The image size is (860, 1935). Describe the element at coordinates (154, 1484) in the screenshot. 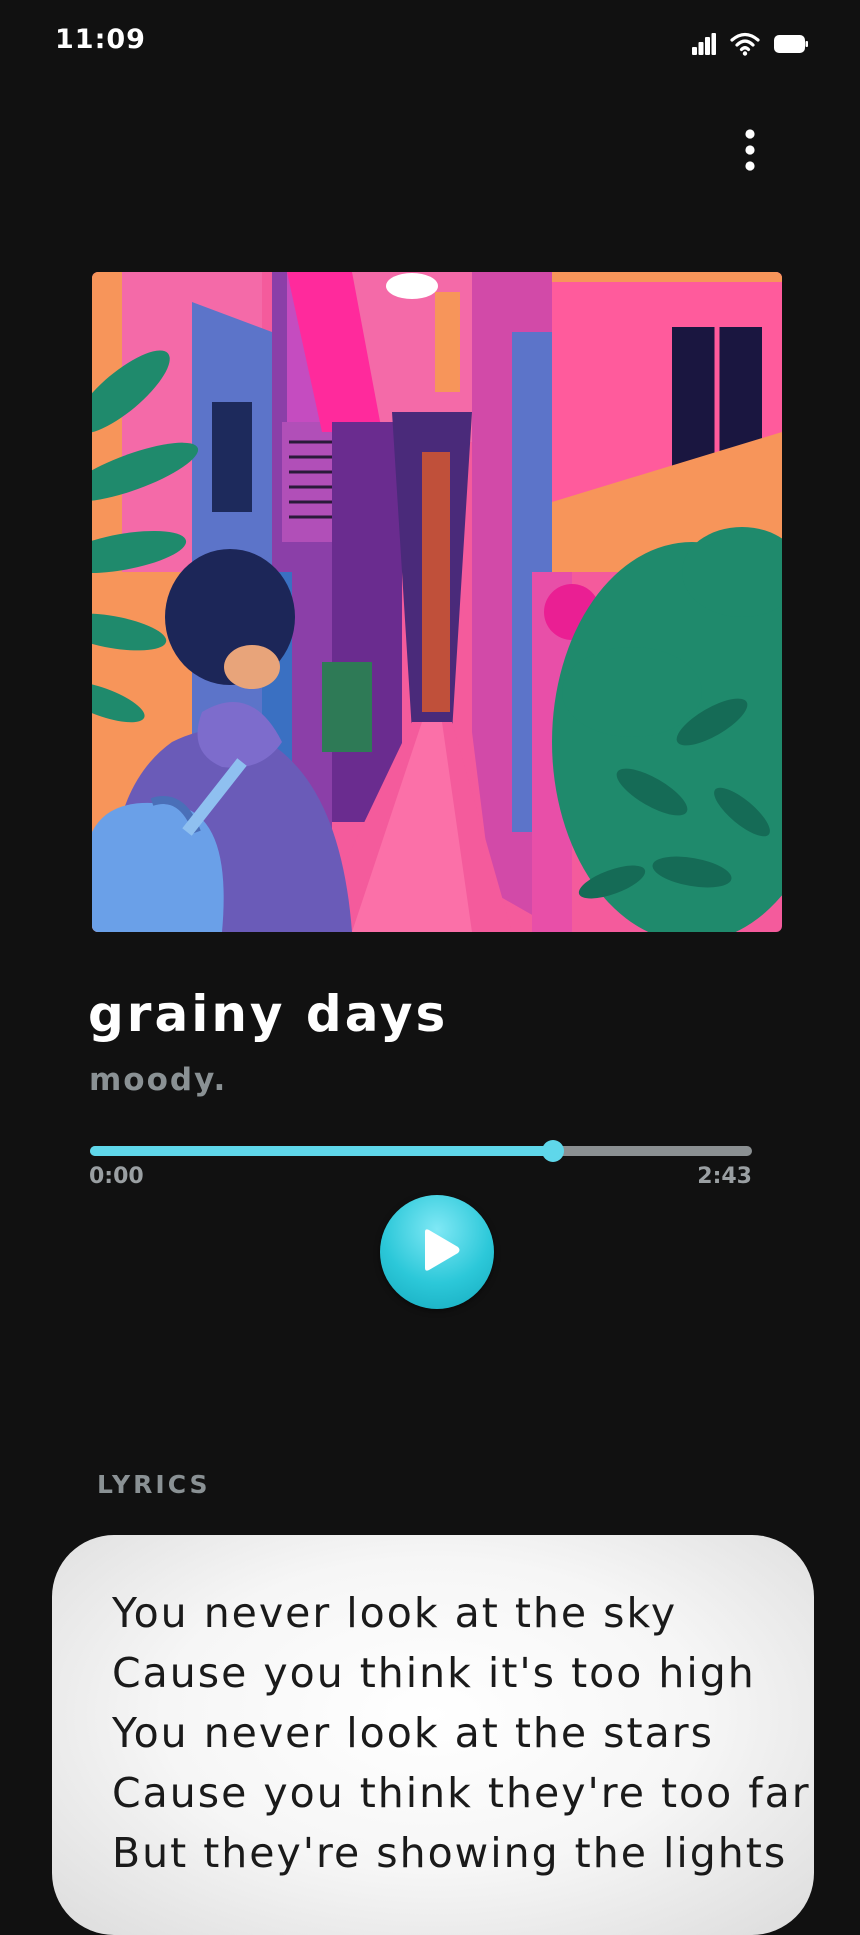

I see `lyrics-heading: LYRICS` at that location.